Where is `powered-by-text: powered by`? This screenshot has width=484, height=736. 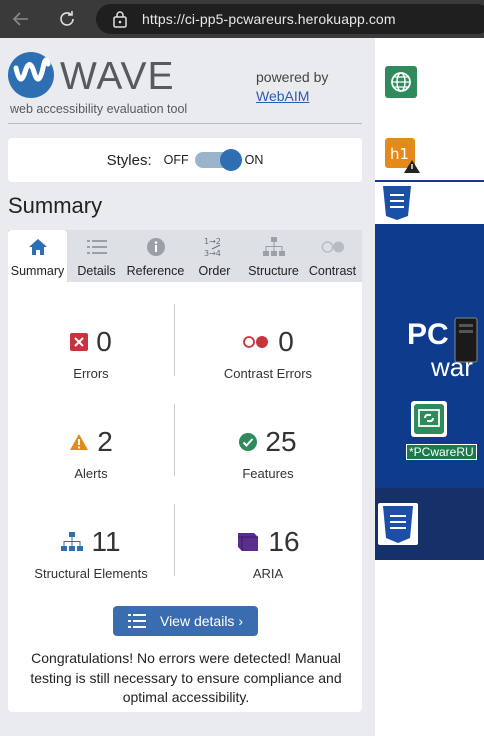
powered-by-text: powered by is located at coordinates (292, 77).